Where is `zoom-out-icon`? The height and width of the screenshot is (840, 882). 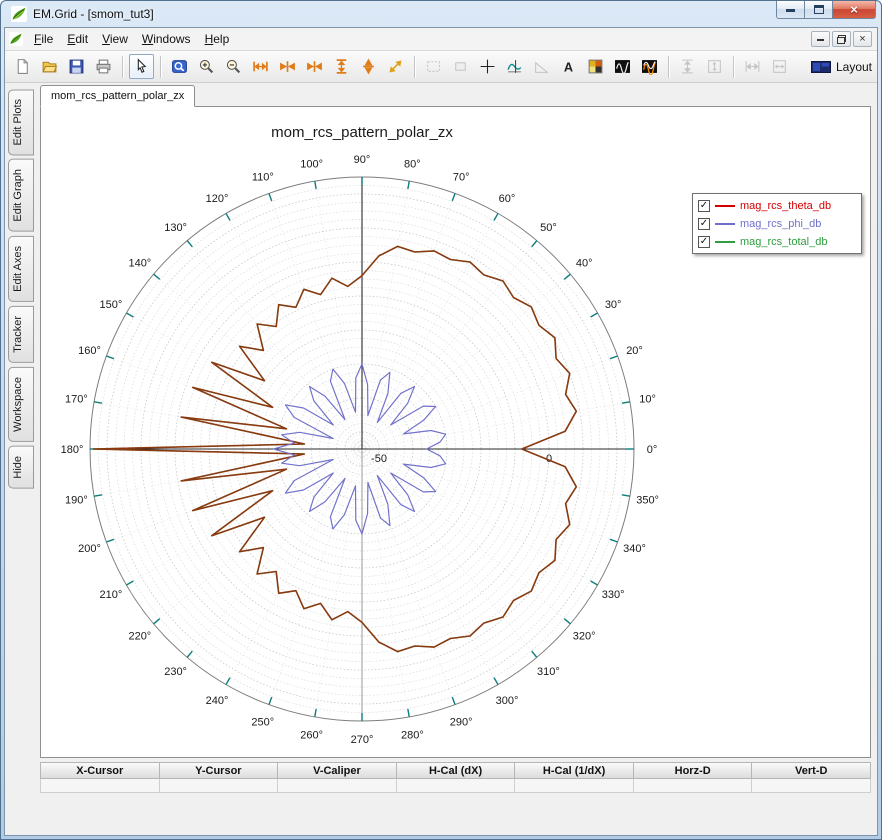
zoom-out-icon is located at coordinates (233, 66).